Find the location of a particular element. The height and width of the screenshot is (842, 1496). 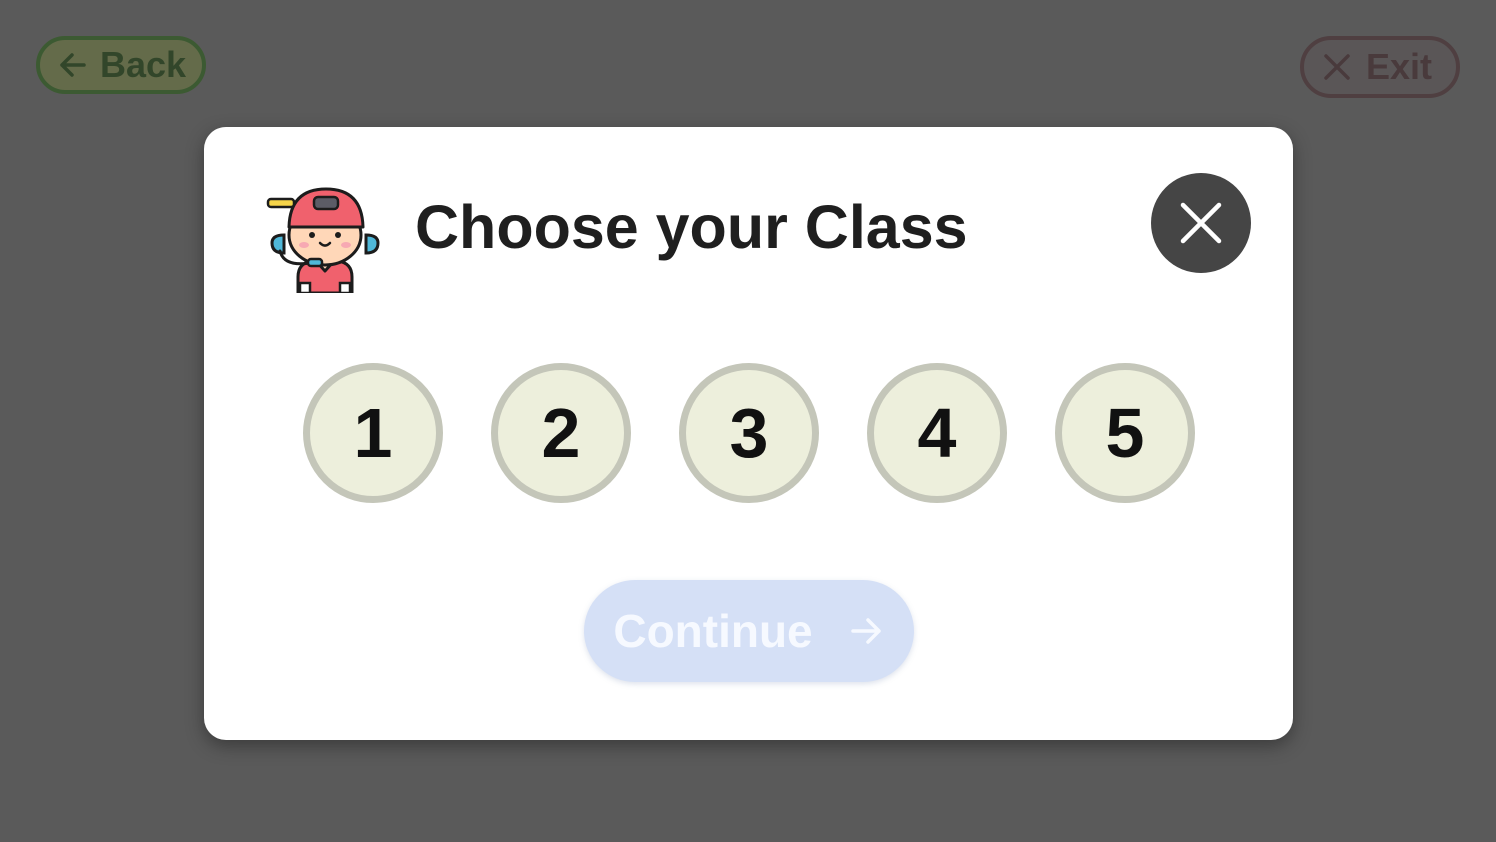

continue-button-label: Continue is located at coordinates (713, 631).